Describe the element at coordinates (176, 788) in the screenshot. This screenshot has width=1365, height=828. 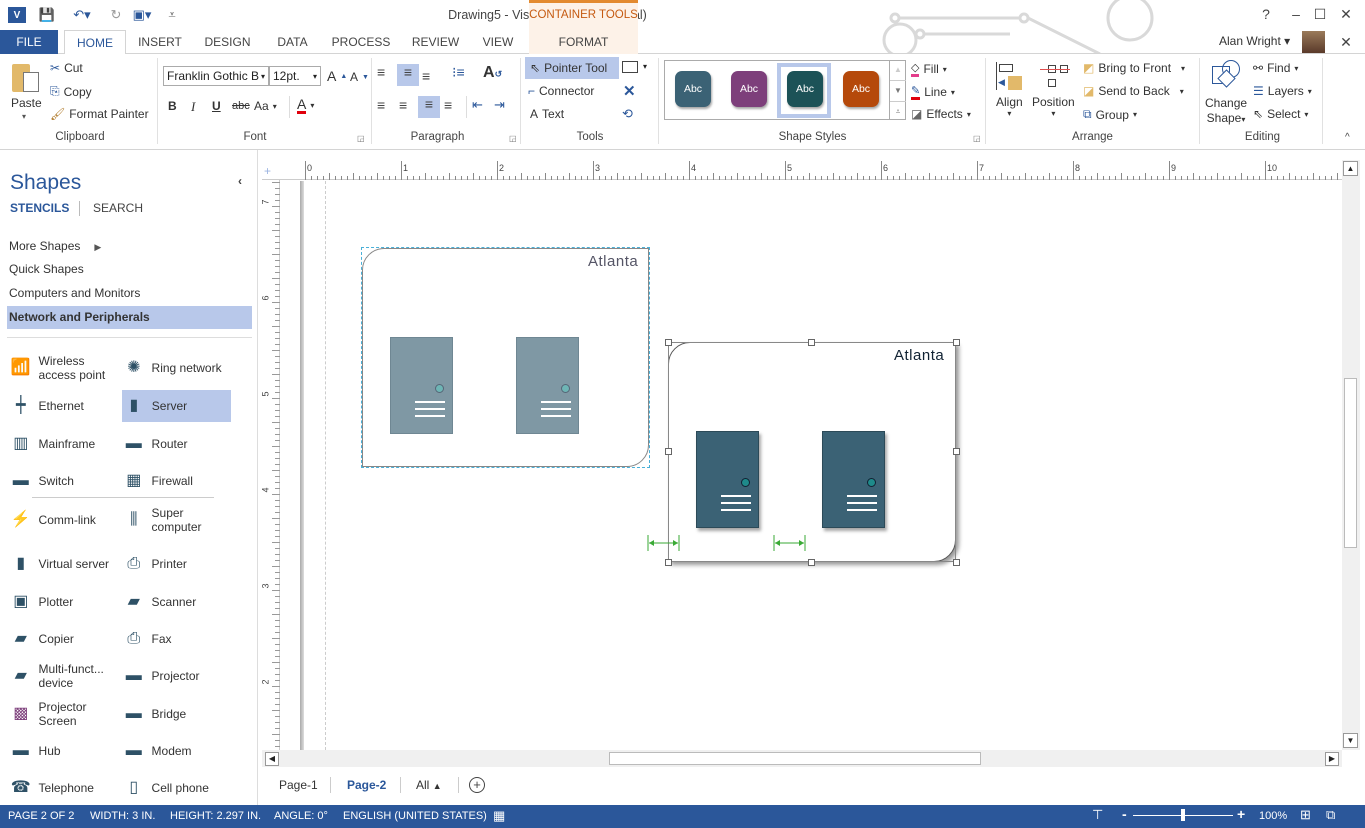
I see `stencil-item: ▯ Cell phone` at that location.